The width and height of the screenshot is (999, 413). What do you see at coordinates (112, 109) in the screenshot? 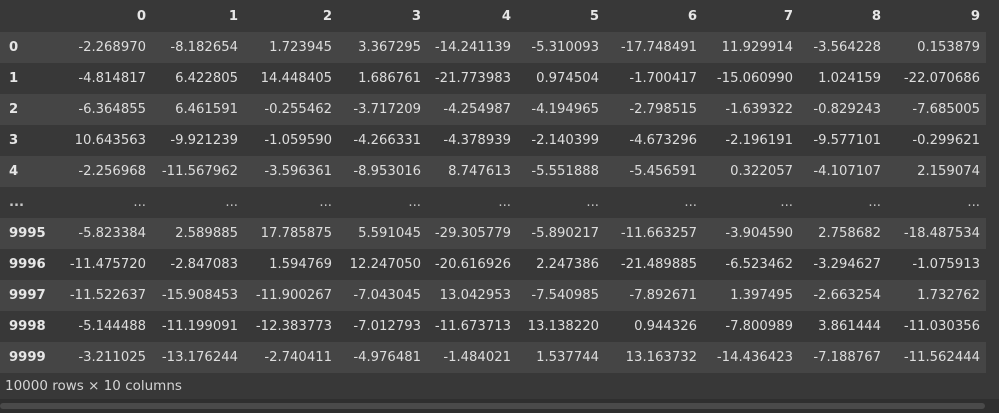
I see `table-cell: -6.364855` at bounding box center [112, 109].